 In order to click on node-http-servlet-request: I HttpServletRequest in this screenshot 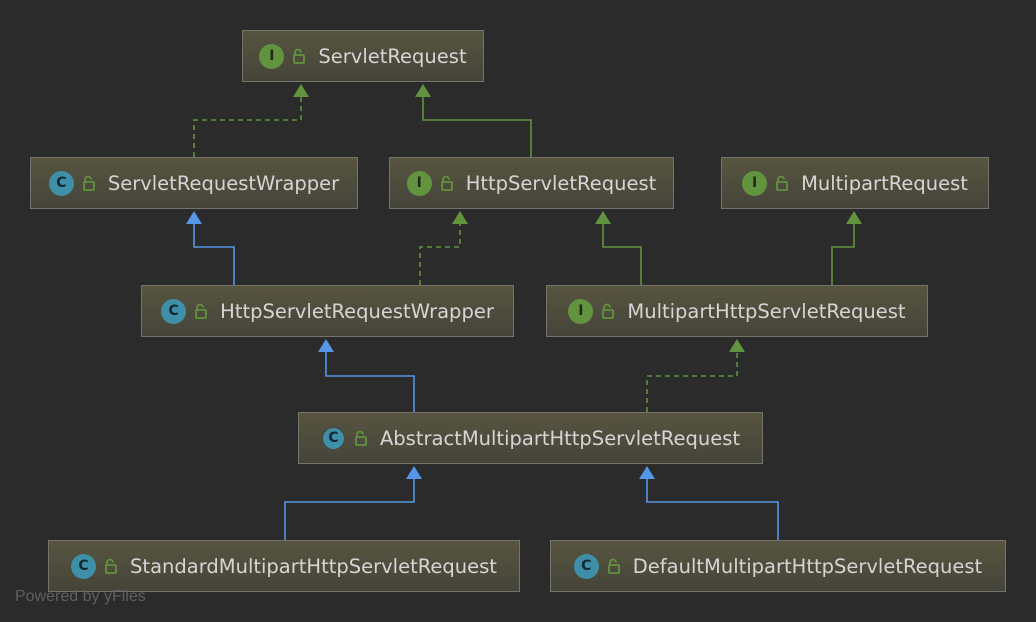, I will do `click(531, 183)`.